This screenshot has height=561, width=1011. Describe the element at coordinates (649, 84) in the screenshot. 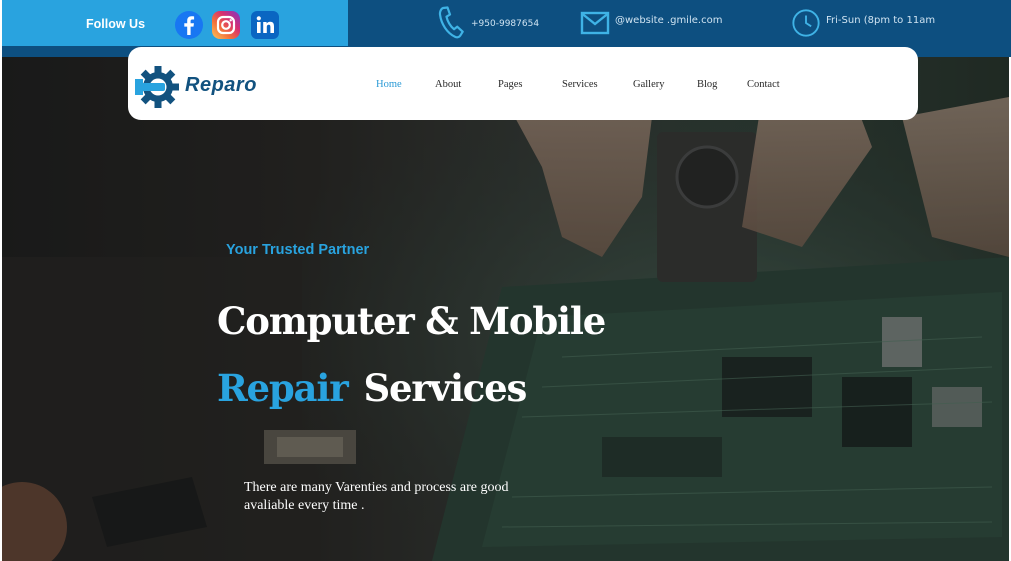

I see `nav-gallery: Gallery` at that location.